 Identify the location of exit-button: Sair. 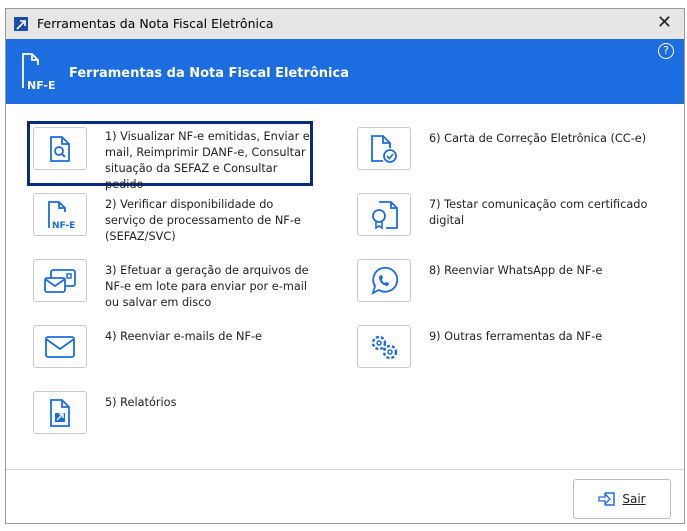
(622, 499).